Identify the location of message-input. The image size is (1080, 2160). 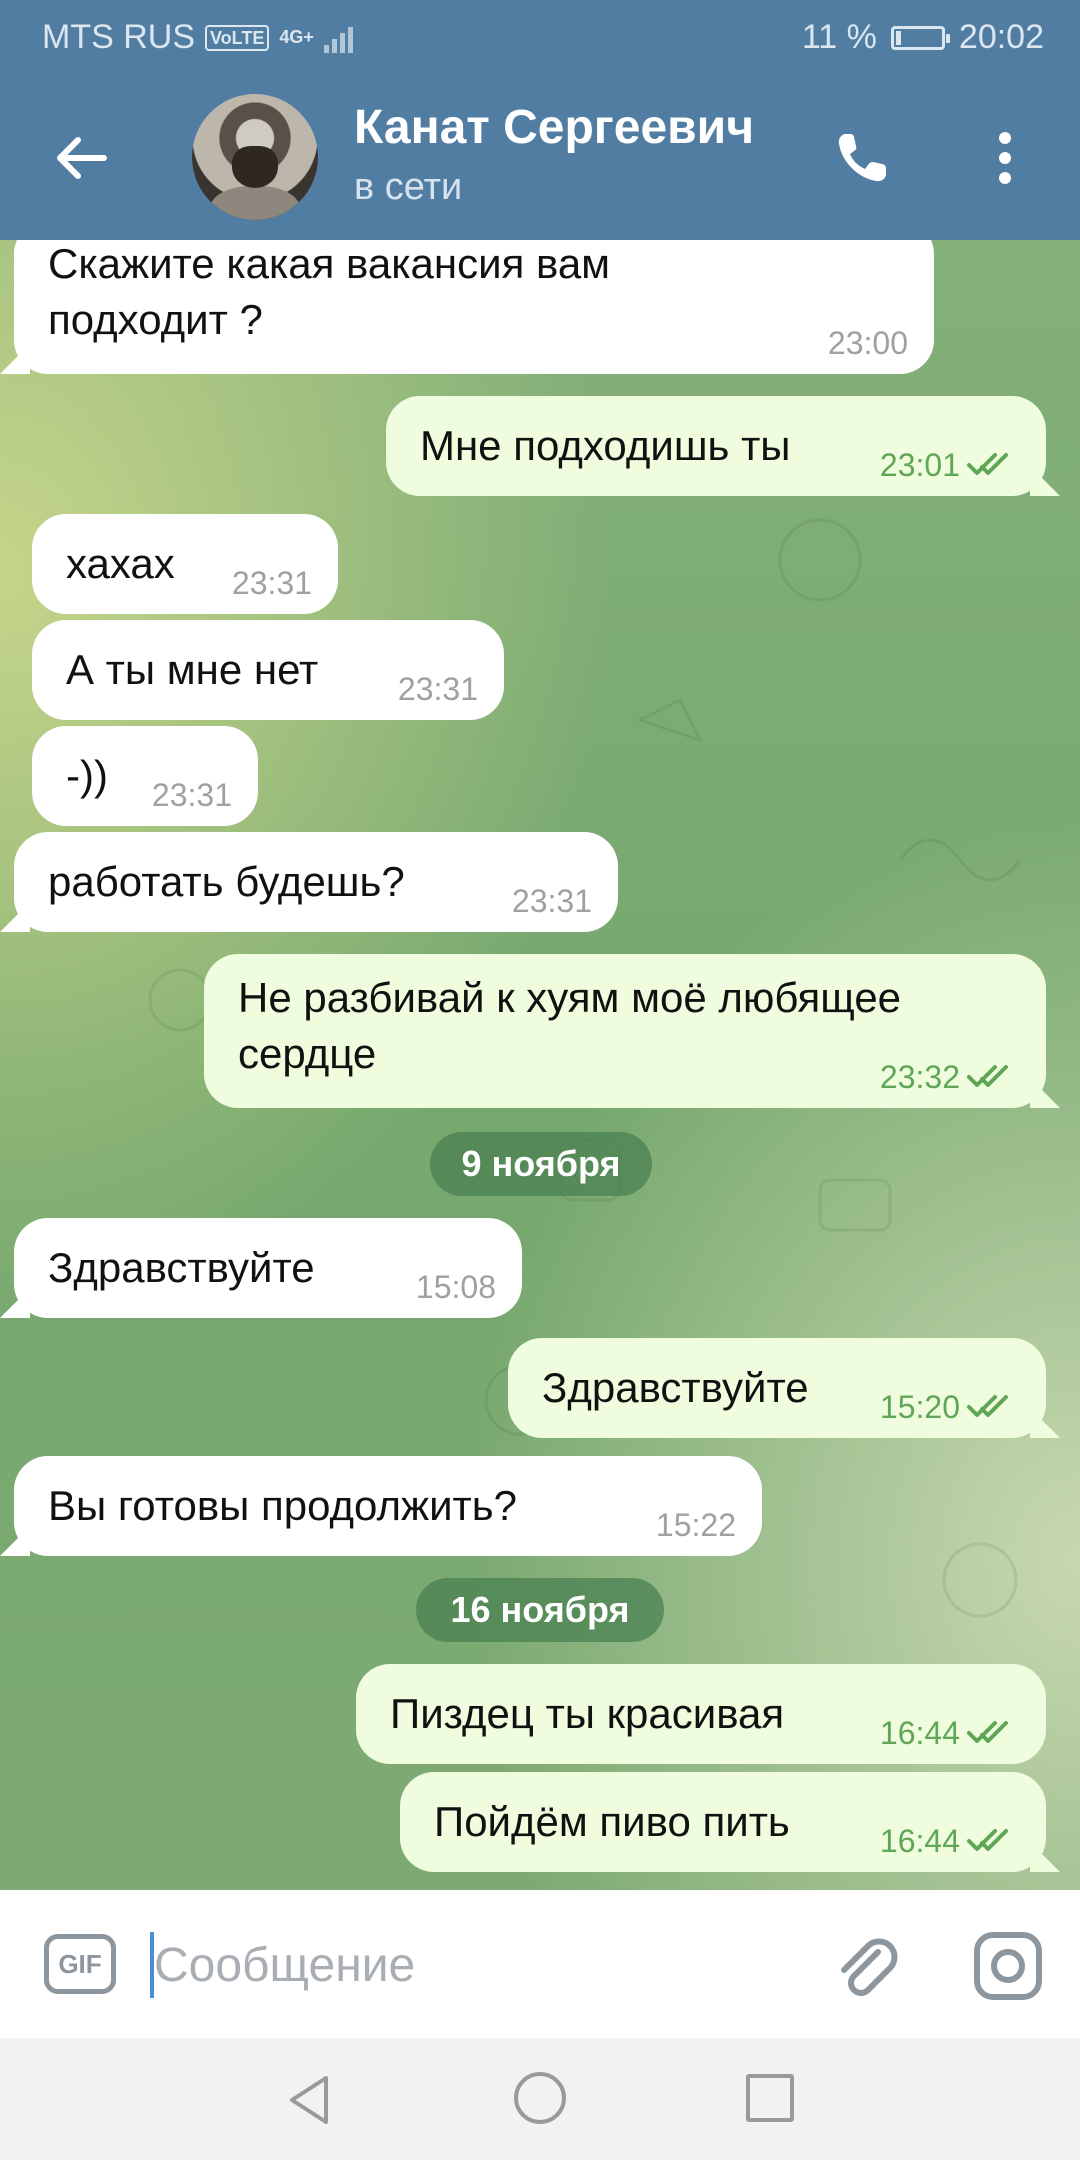
(474, 1965).